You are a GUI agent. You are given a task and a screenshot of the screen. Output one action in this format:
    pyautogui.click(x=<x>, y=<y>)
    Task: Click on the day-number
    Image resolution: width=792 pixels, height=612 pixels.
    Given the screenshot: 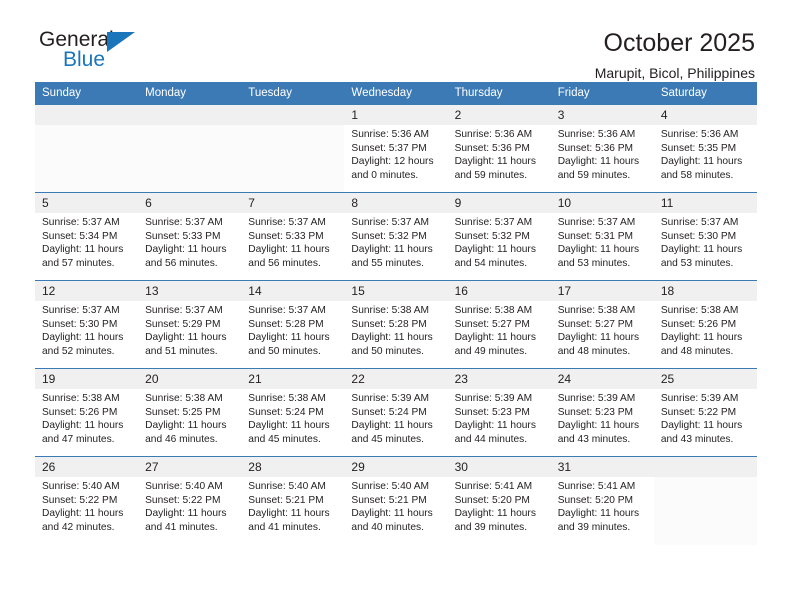 What is the action you would take?
    pyautogui.click(x=190, y=115)
    